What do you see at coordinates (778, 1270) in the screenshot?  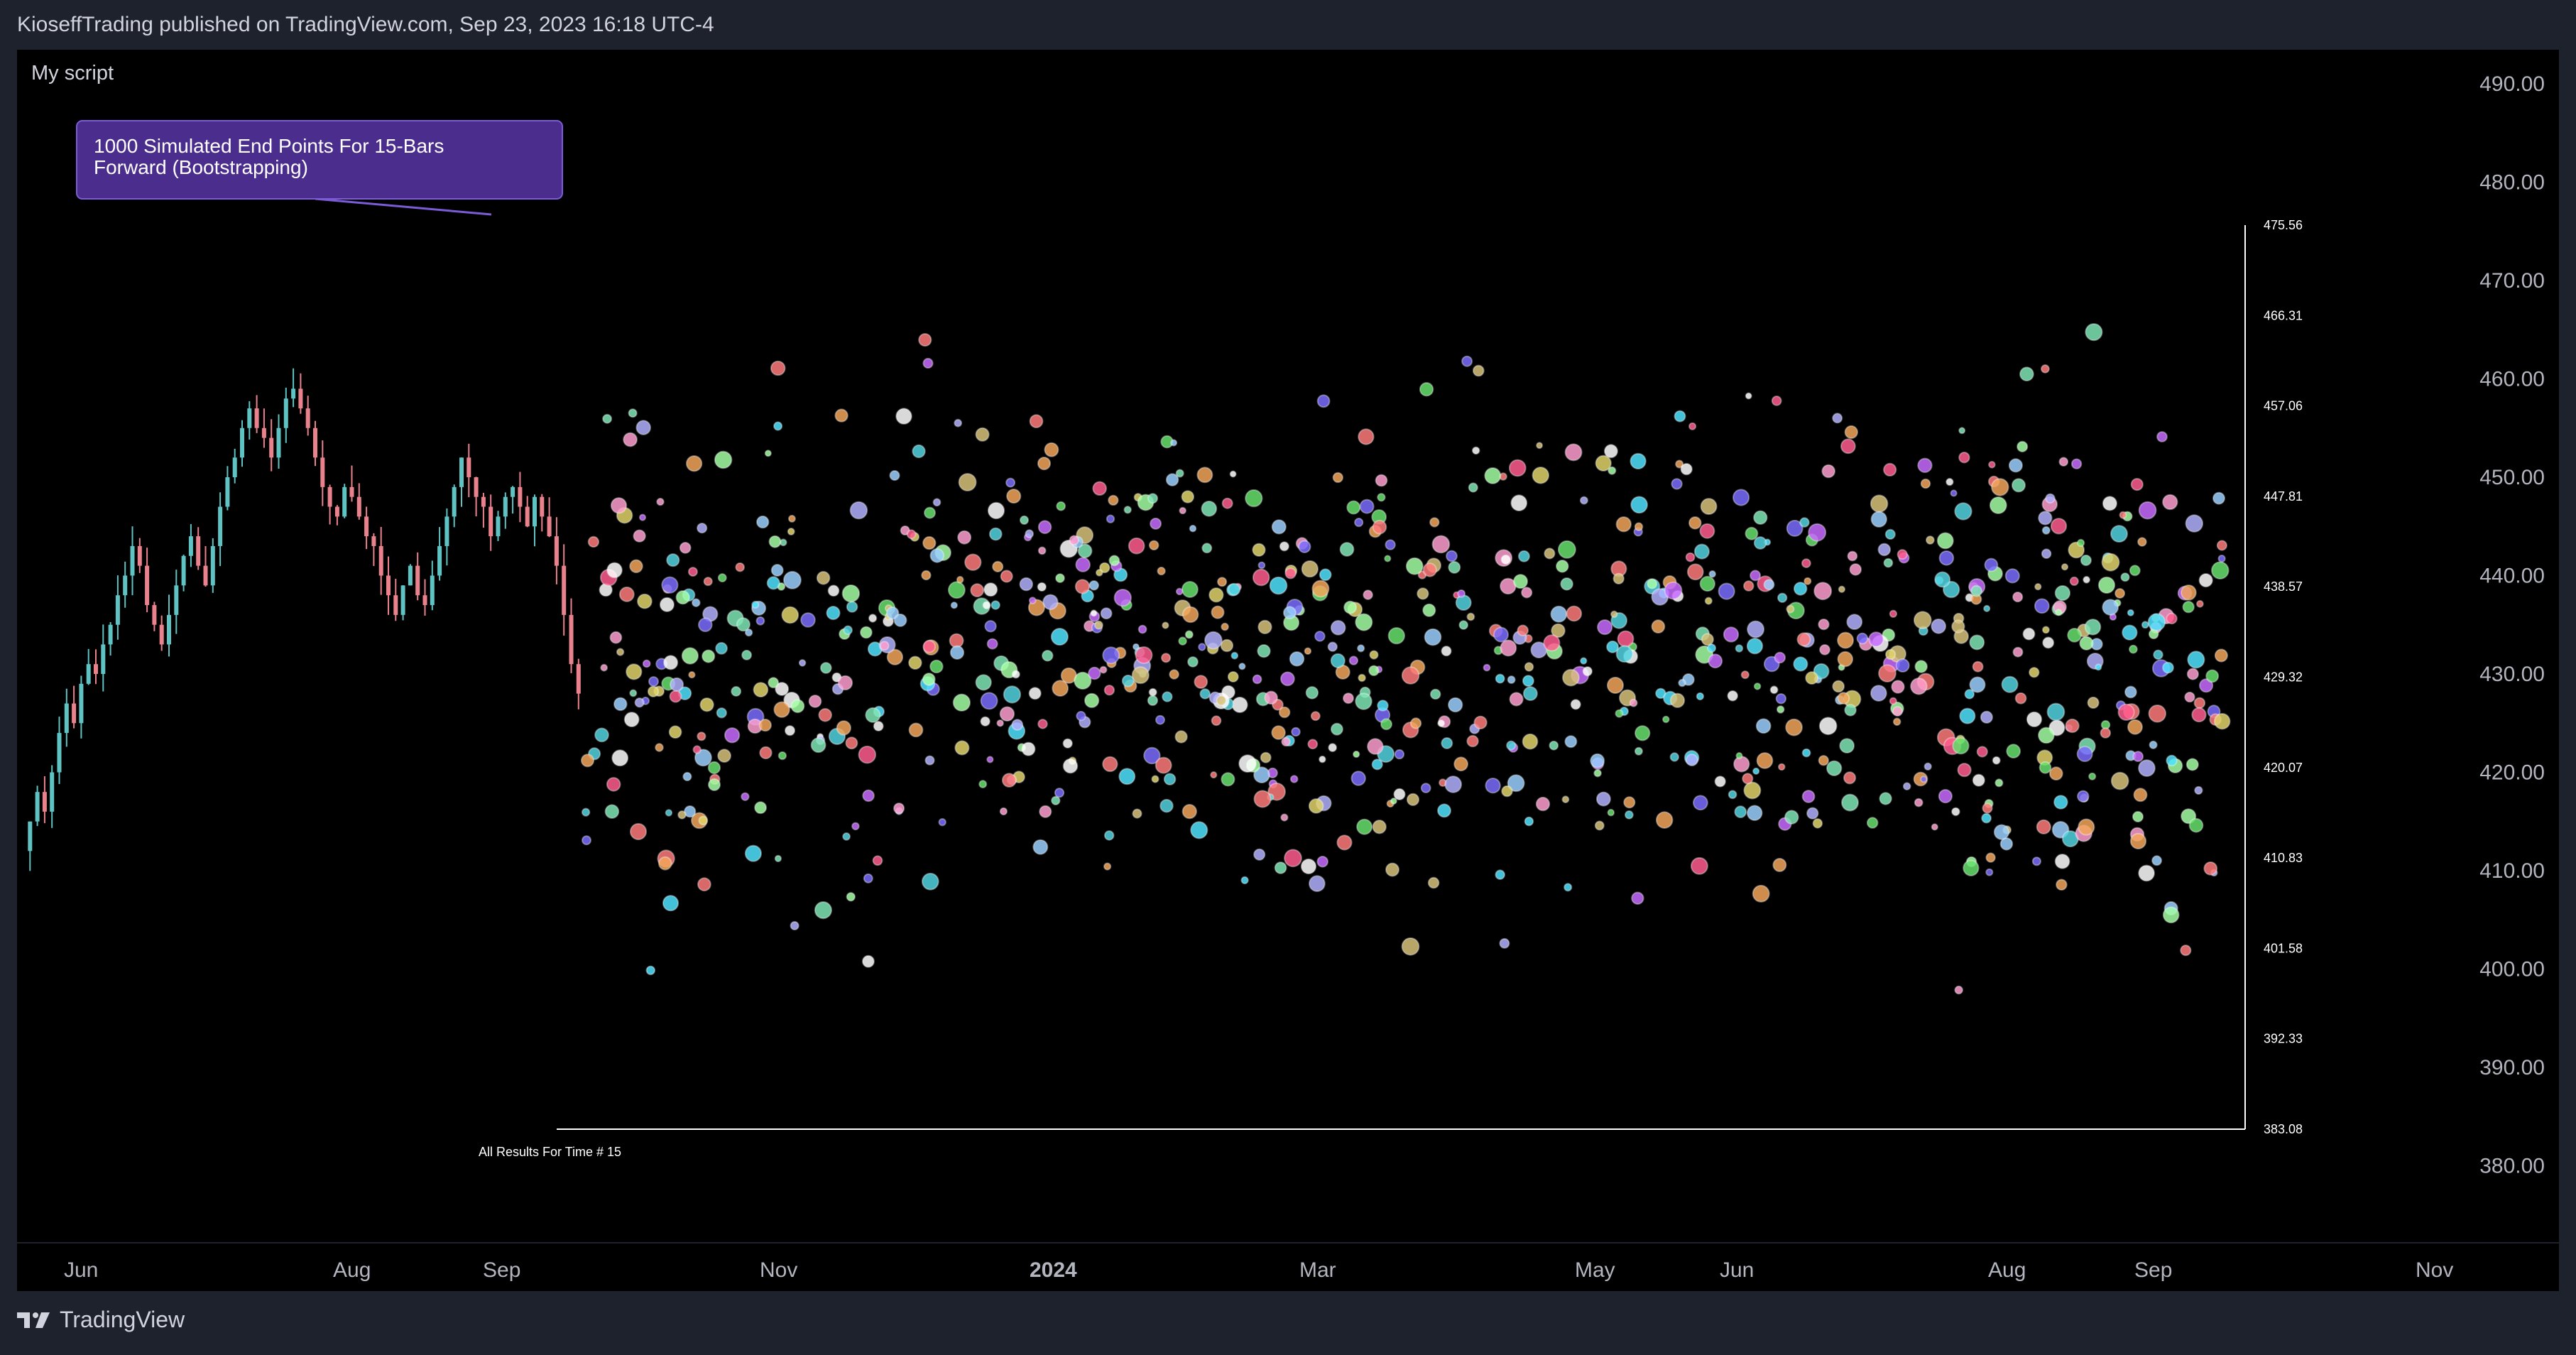 I see `time-tick-label: Nov` at bounding box center [778, 1270].